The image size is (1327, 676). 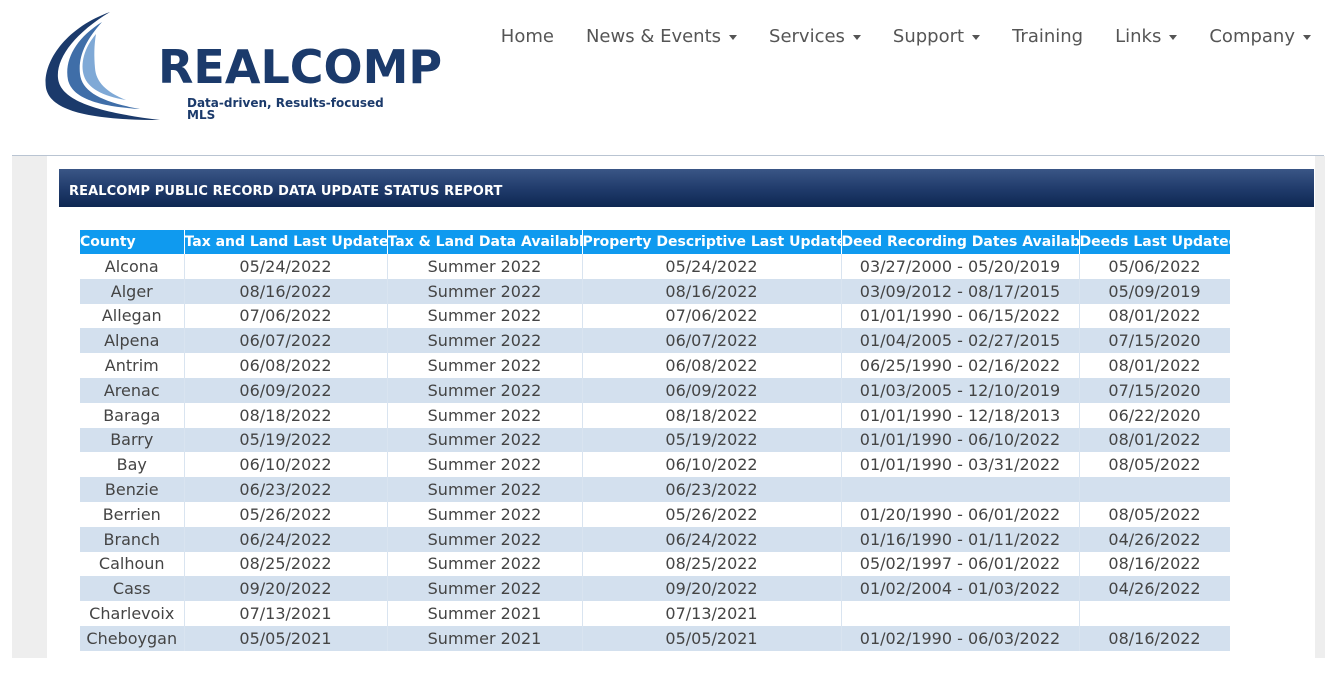 I want to click on deed-dates-cell, so click(x=960, y=613).